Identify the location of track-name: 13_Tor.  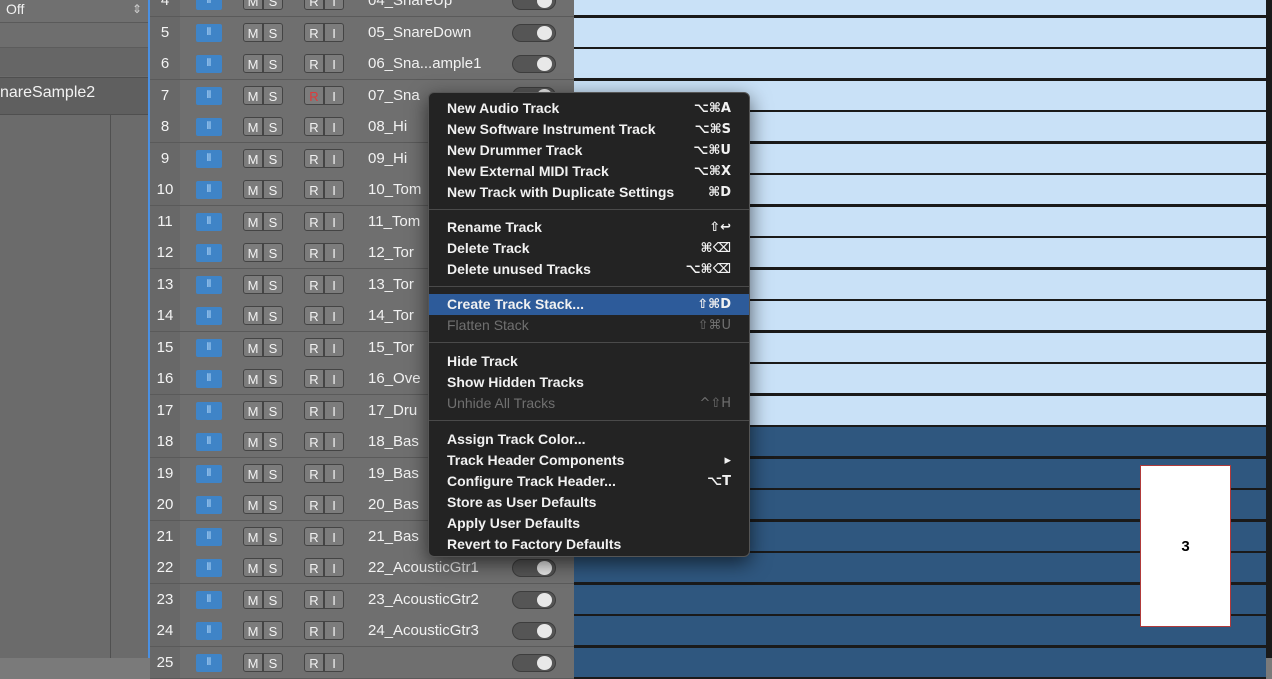
(391, 284).